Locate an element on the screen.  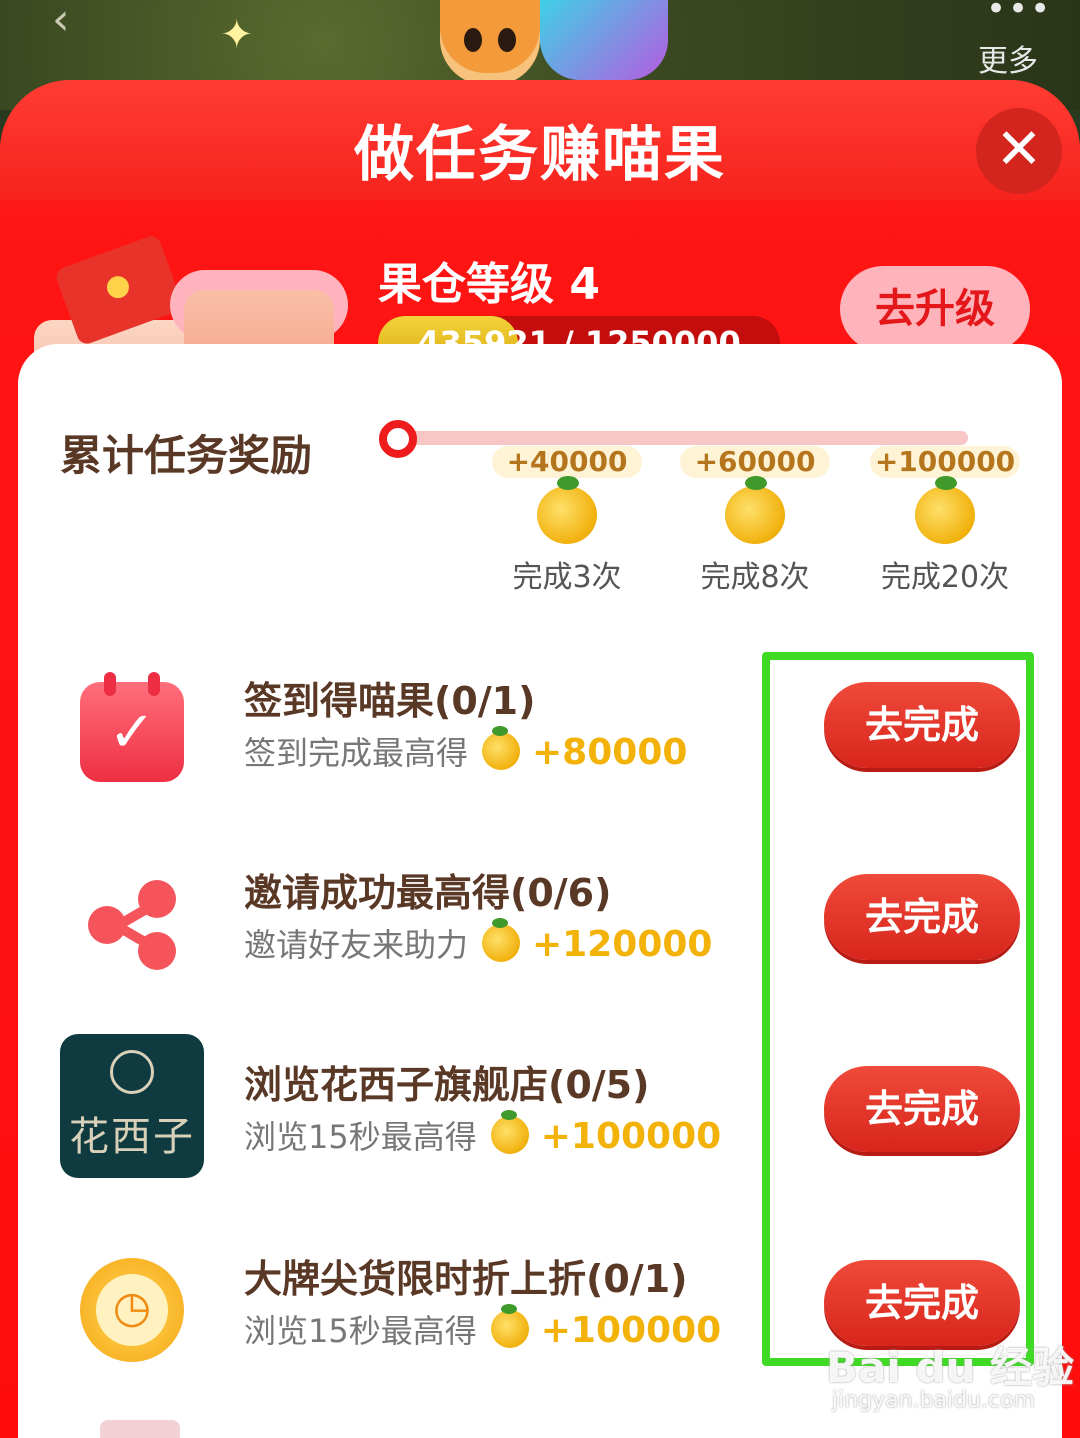
milestone-item: +40000 完成3次 is located at coordinates (567, 521).